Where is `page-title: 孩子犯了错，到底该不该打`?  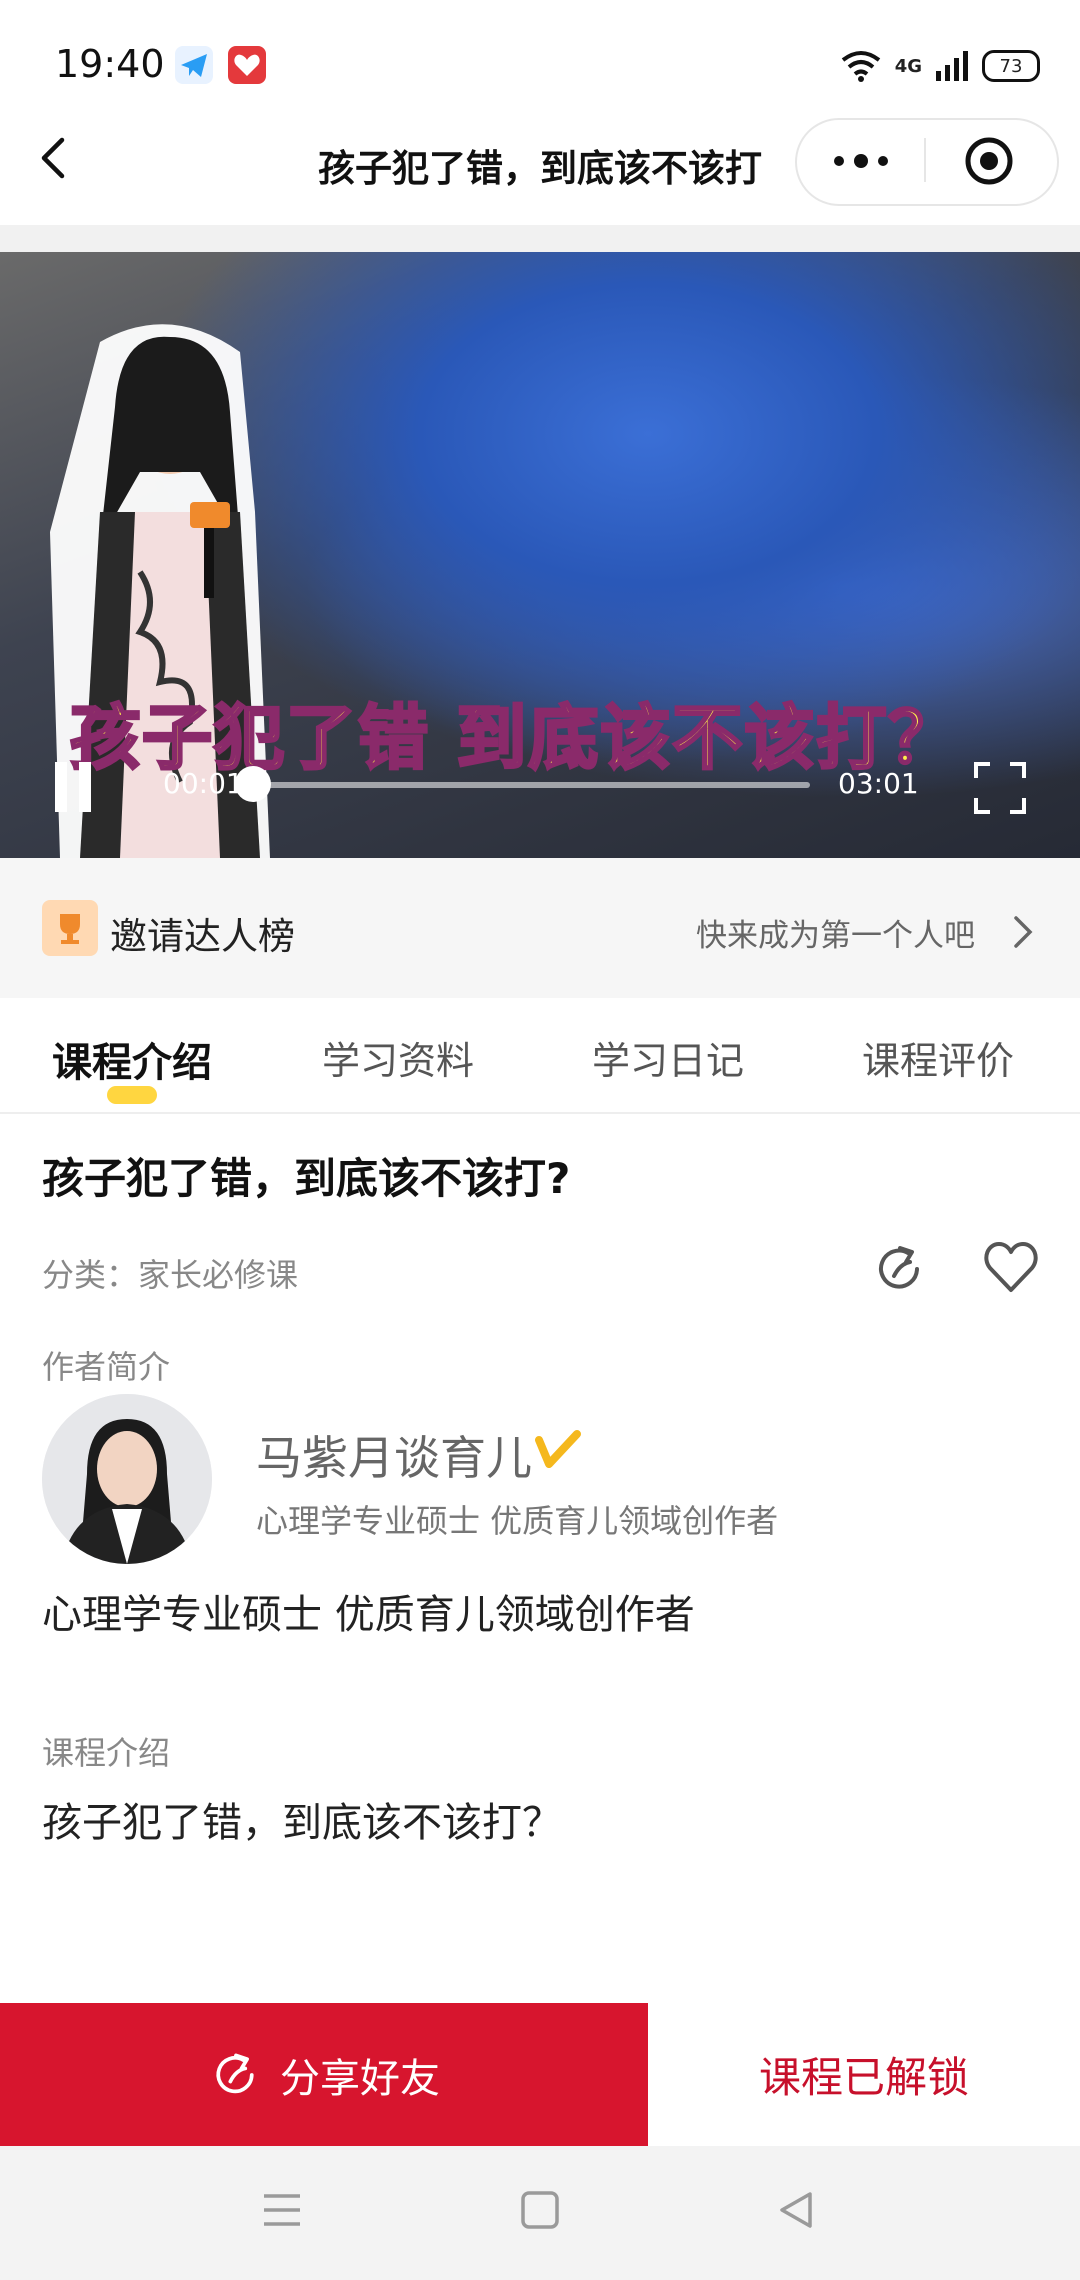
page-title: 孩子犯了错，到底该不该打 is located at coordinates (540, 167).